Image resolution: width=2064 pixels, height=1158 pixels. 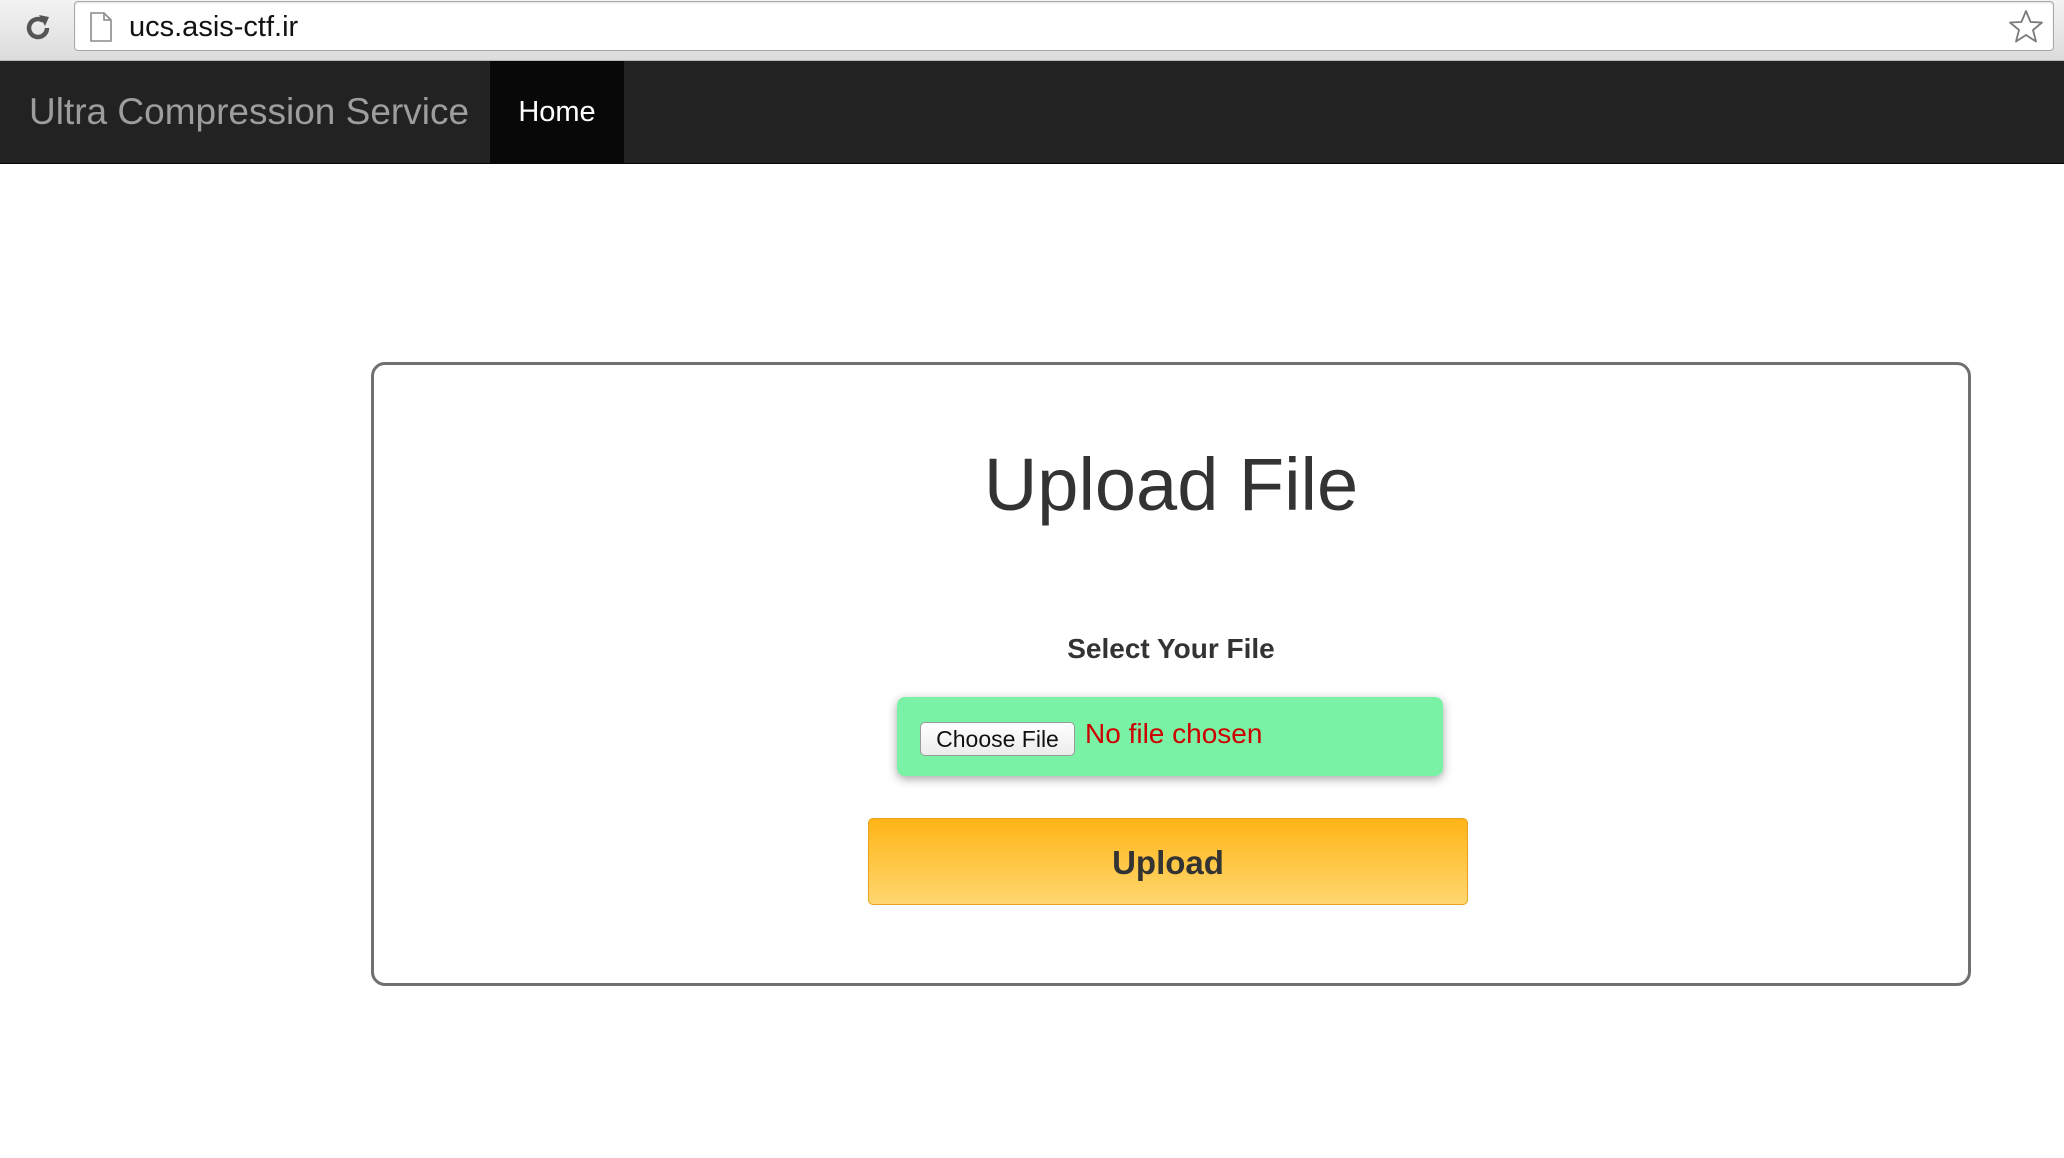 What do you see at coordinates (997, 739) in the screenshot?
I see `choose-file-button: Choose File` at bounding box center [997, 739].